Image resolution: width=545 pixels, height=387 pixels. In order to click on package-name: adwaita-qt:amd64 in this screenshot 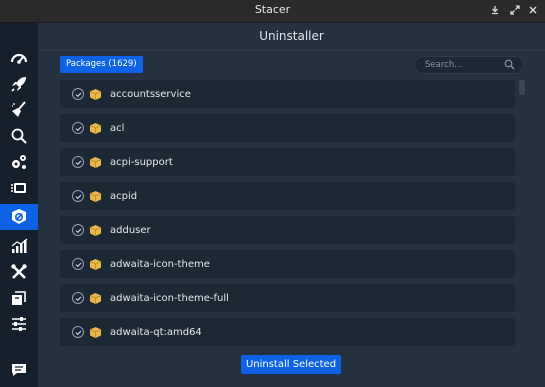, I will do `click(156, 332)`.